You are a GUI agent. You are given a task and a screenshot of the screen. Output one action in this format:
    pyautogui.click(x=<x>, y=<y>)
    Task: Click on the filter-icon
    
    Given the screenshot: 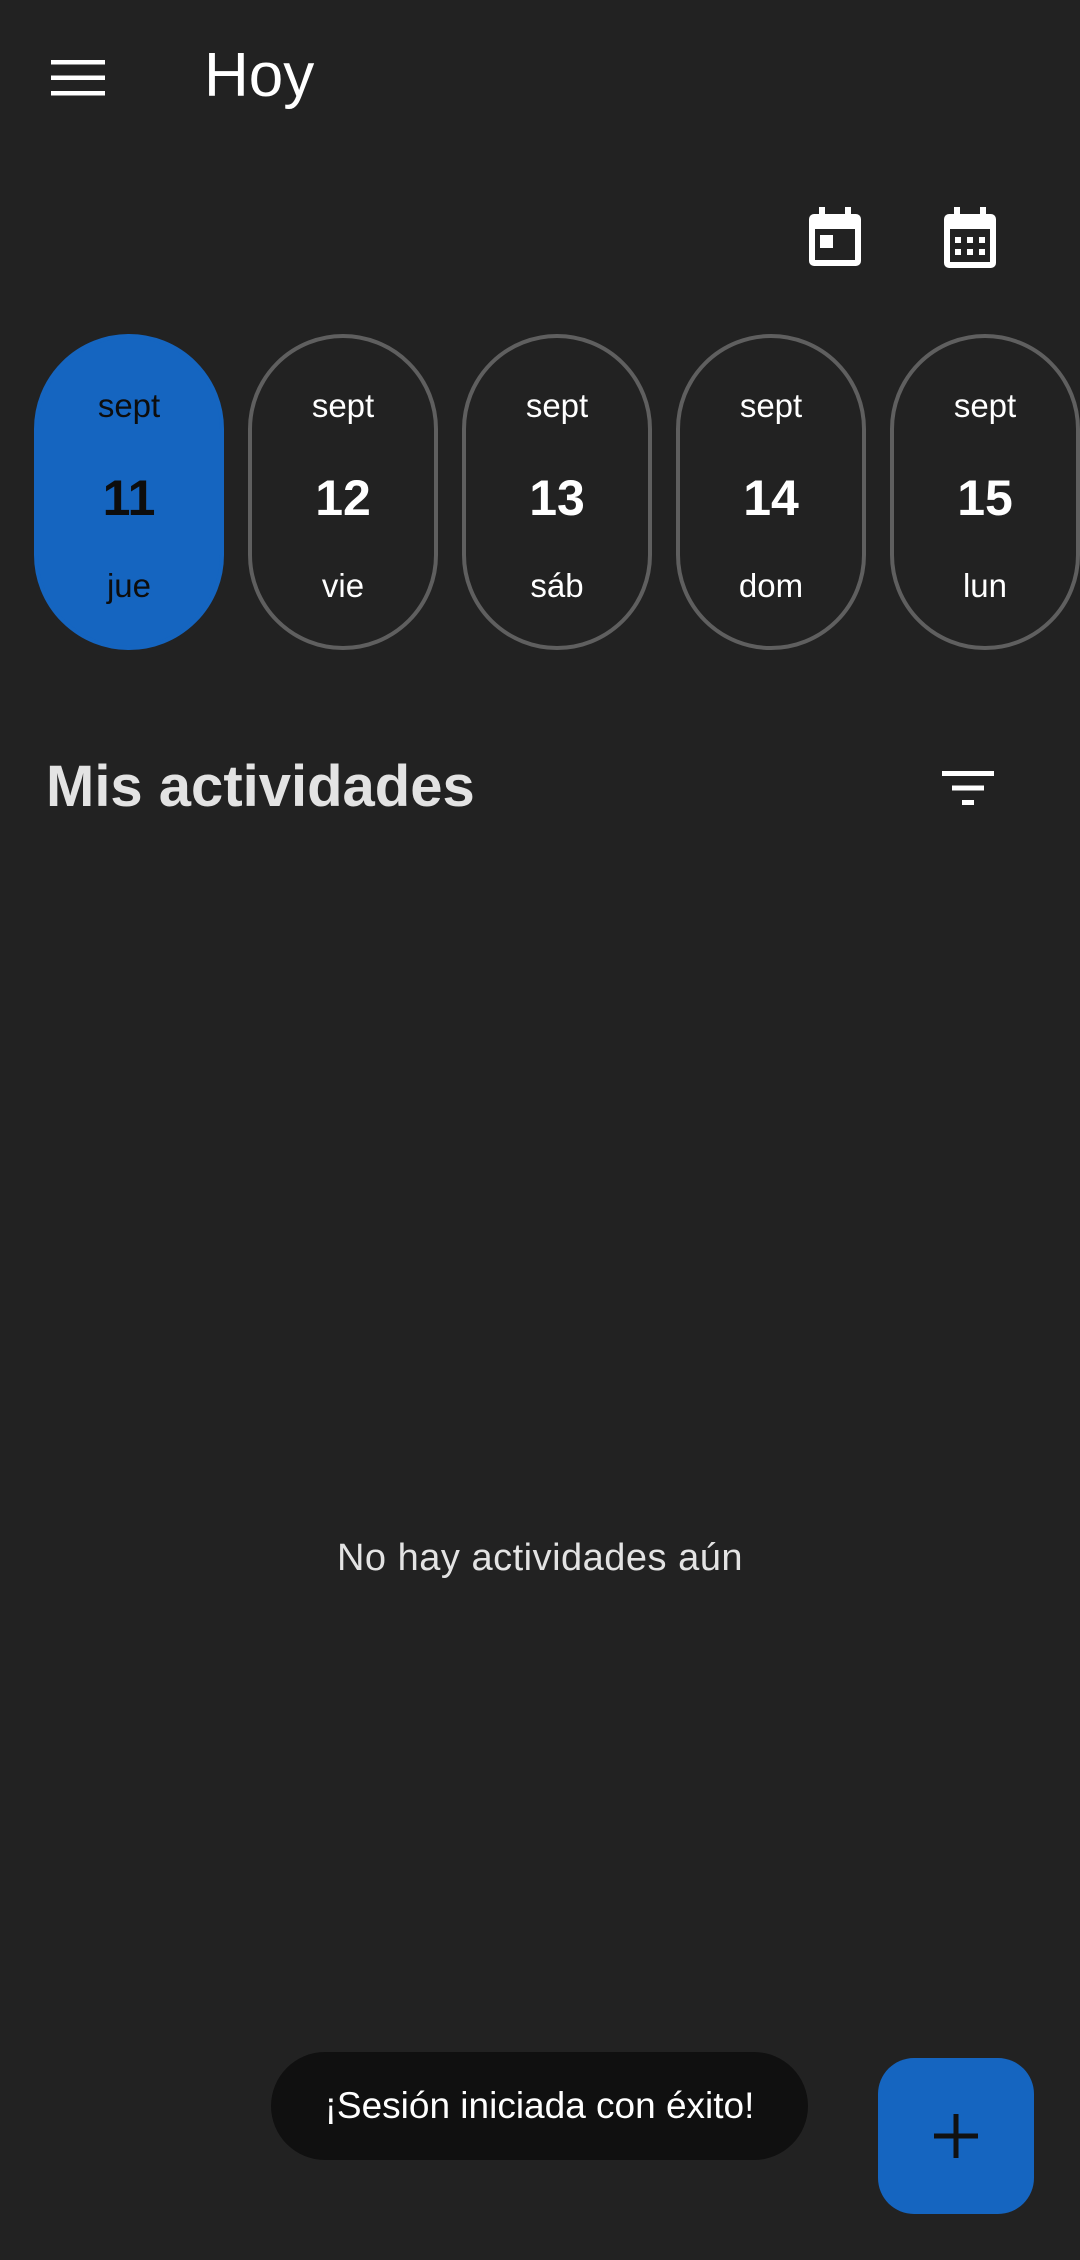 What is the action you would take?
    pyautogui.click(x=968, y=788)
    